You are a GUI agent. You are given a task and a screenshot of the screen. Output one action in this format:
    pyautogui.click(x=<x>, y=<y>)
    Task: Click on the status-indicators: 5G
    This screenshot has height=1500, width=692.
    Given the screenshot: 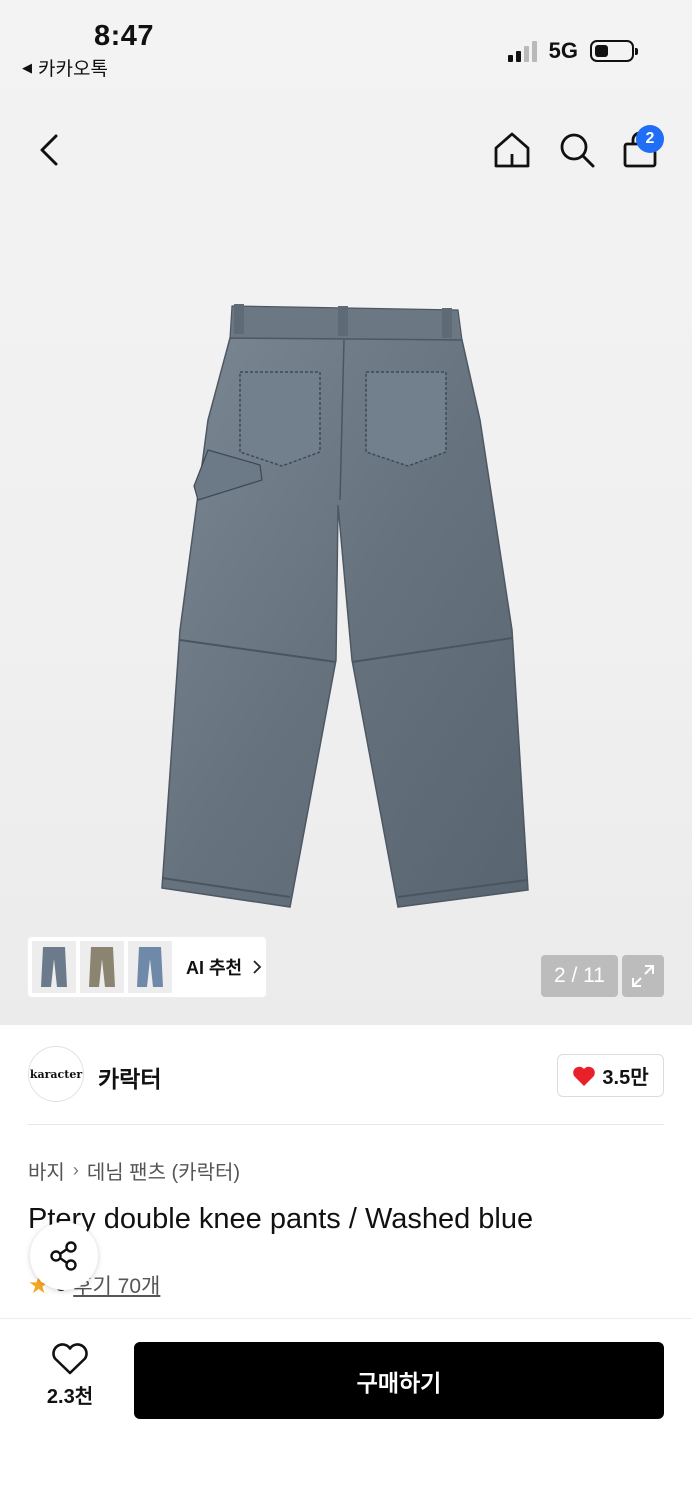 What is the action you would take?
    pyautogui.click(x=572, y=51)
    